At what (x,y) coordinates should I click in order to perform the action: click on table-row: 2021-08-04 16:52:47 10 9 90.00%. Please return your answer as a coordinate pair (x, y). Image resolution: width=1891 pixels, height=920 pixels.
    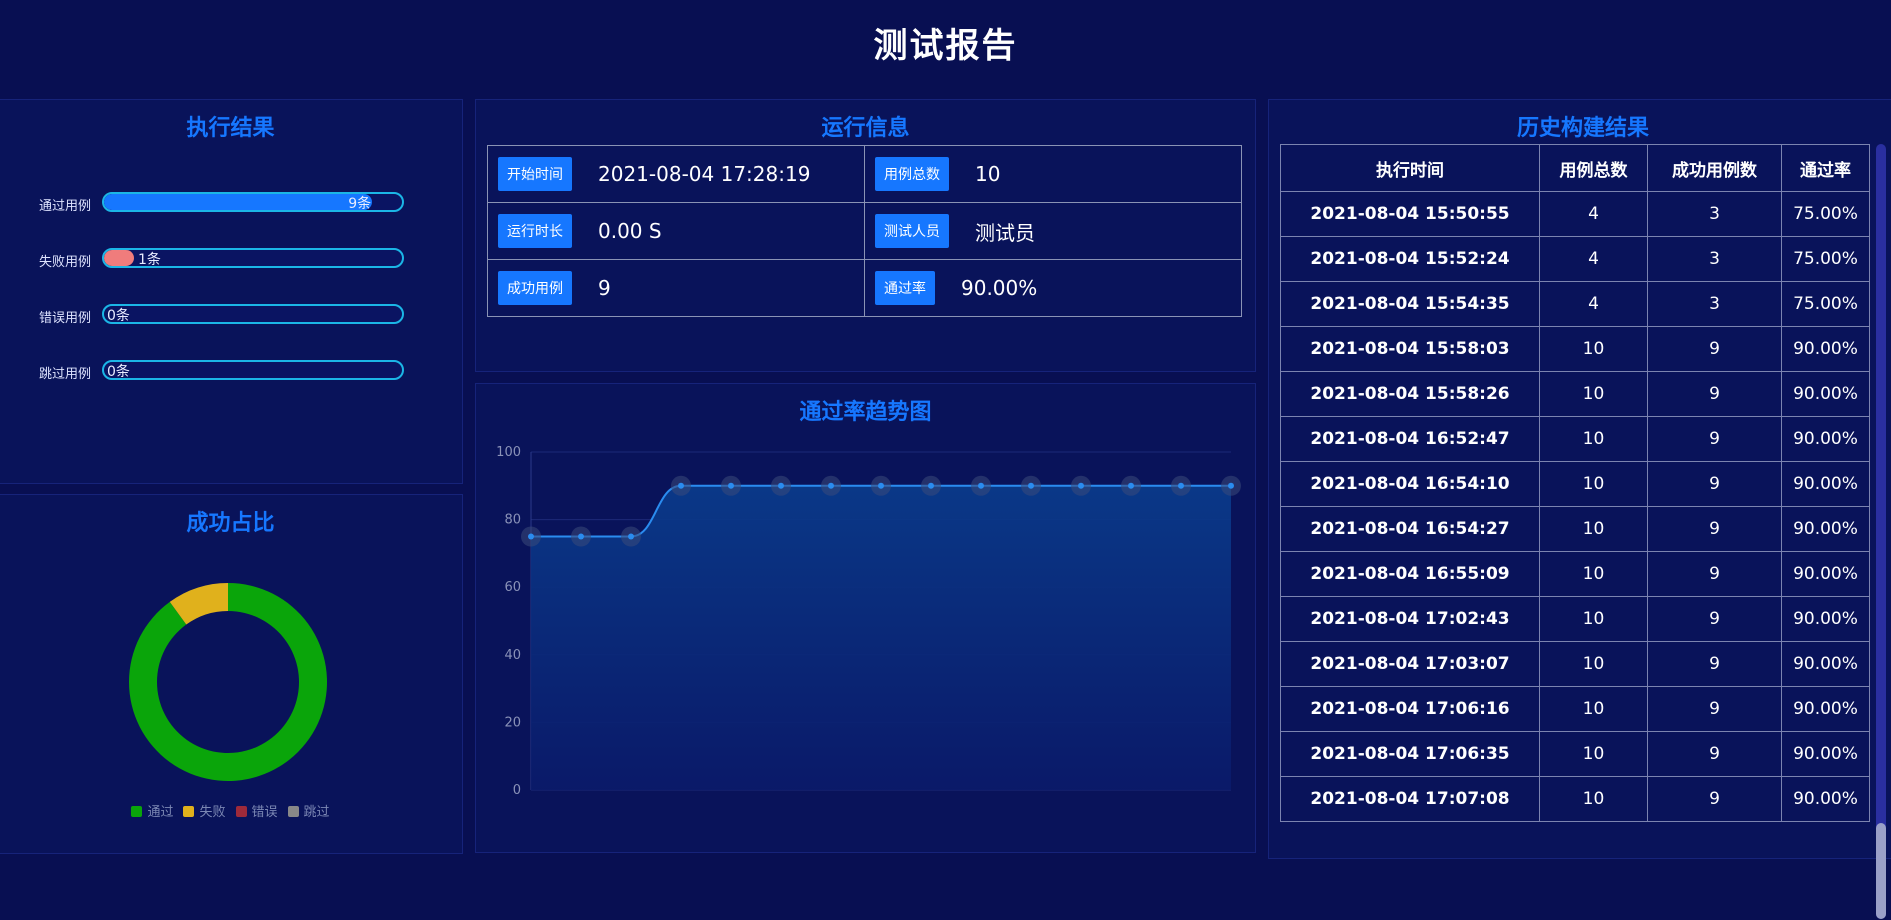
    Looking at the image, I should click on (1575, 439).